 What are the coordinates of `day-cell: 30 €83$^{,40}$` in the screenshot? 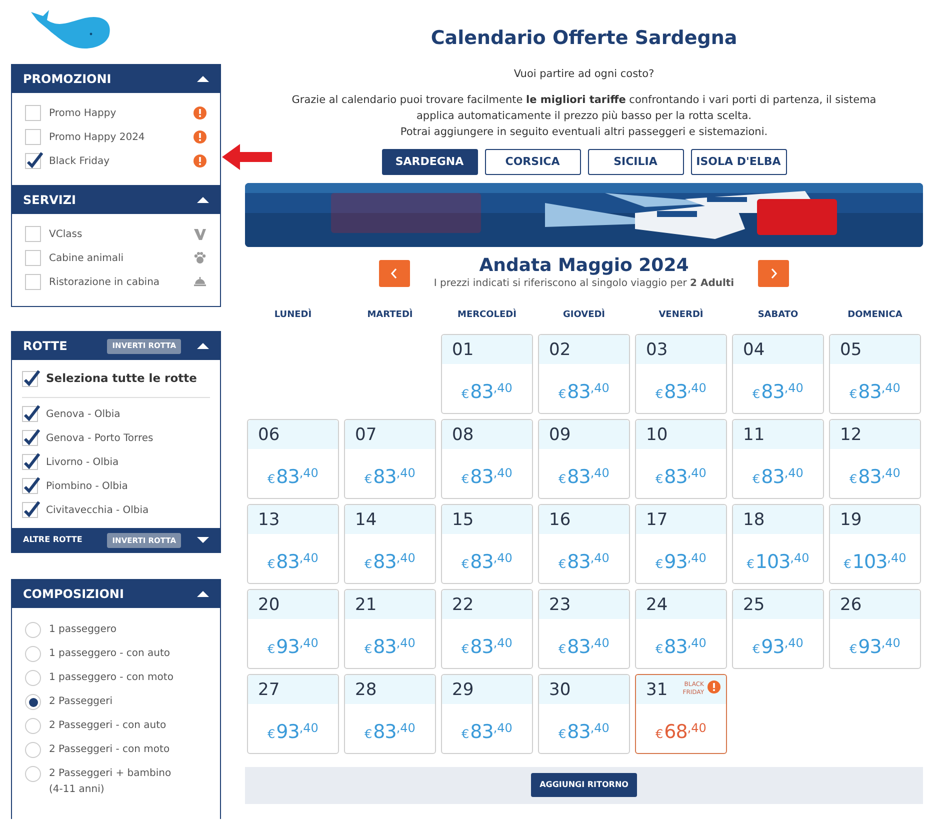 It's located at (584, 714).